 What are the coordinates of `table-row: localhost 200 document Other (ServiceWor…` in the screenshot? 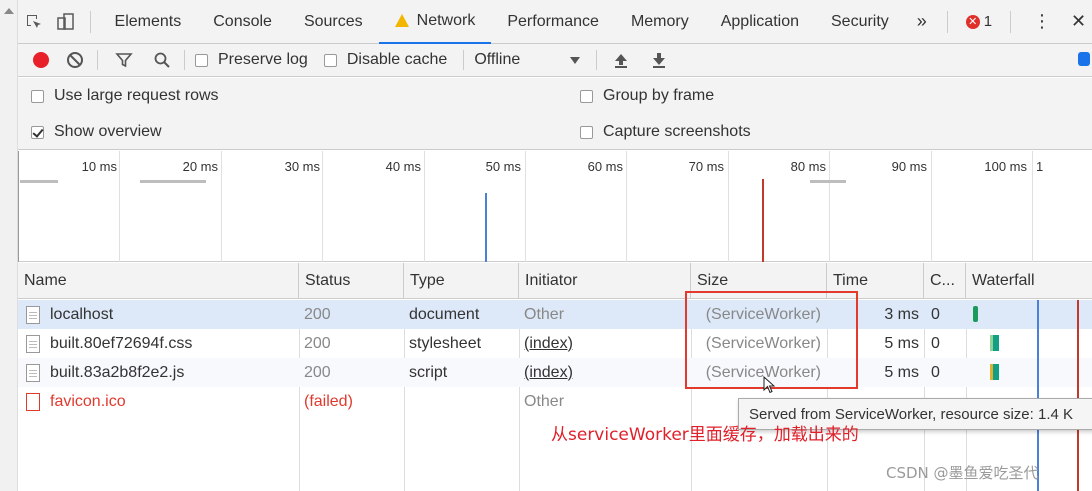 It's located at (555, 314).